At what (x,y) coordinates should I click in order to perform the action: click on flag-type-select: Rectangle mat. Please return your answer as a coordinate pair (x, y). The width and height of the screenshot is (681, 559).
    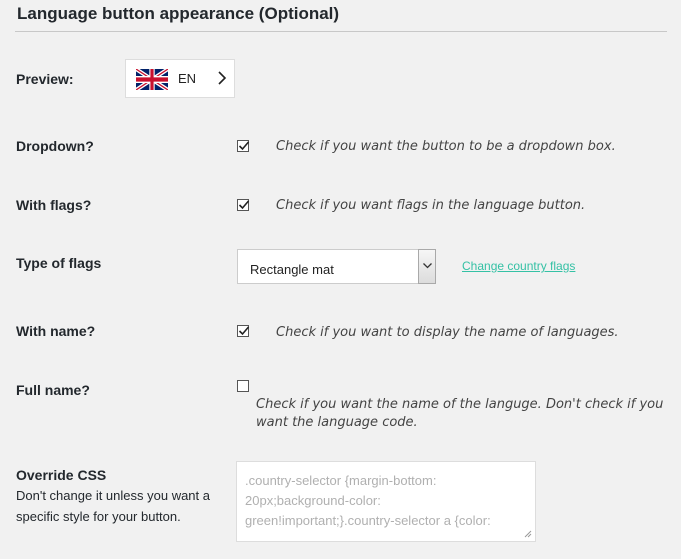
    Looking at the image, I should click on (336, 266).